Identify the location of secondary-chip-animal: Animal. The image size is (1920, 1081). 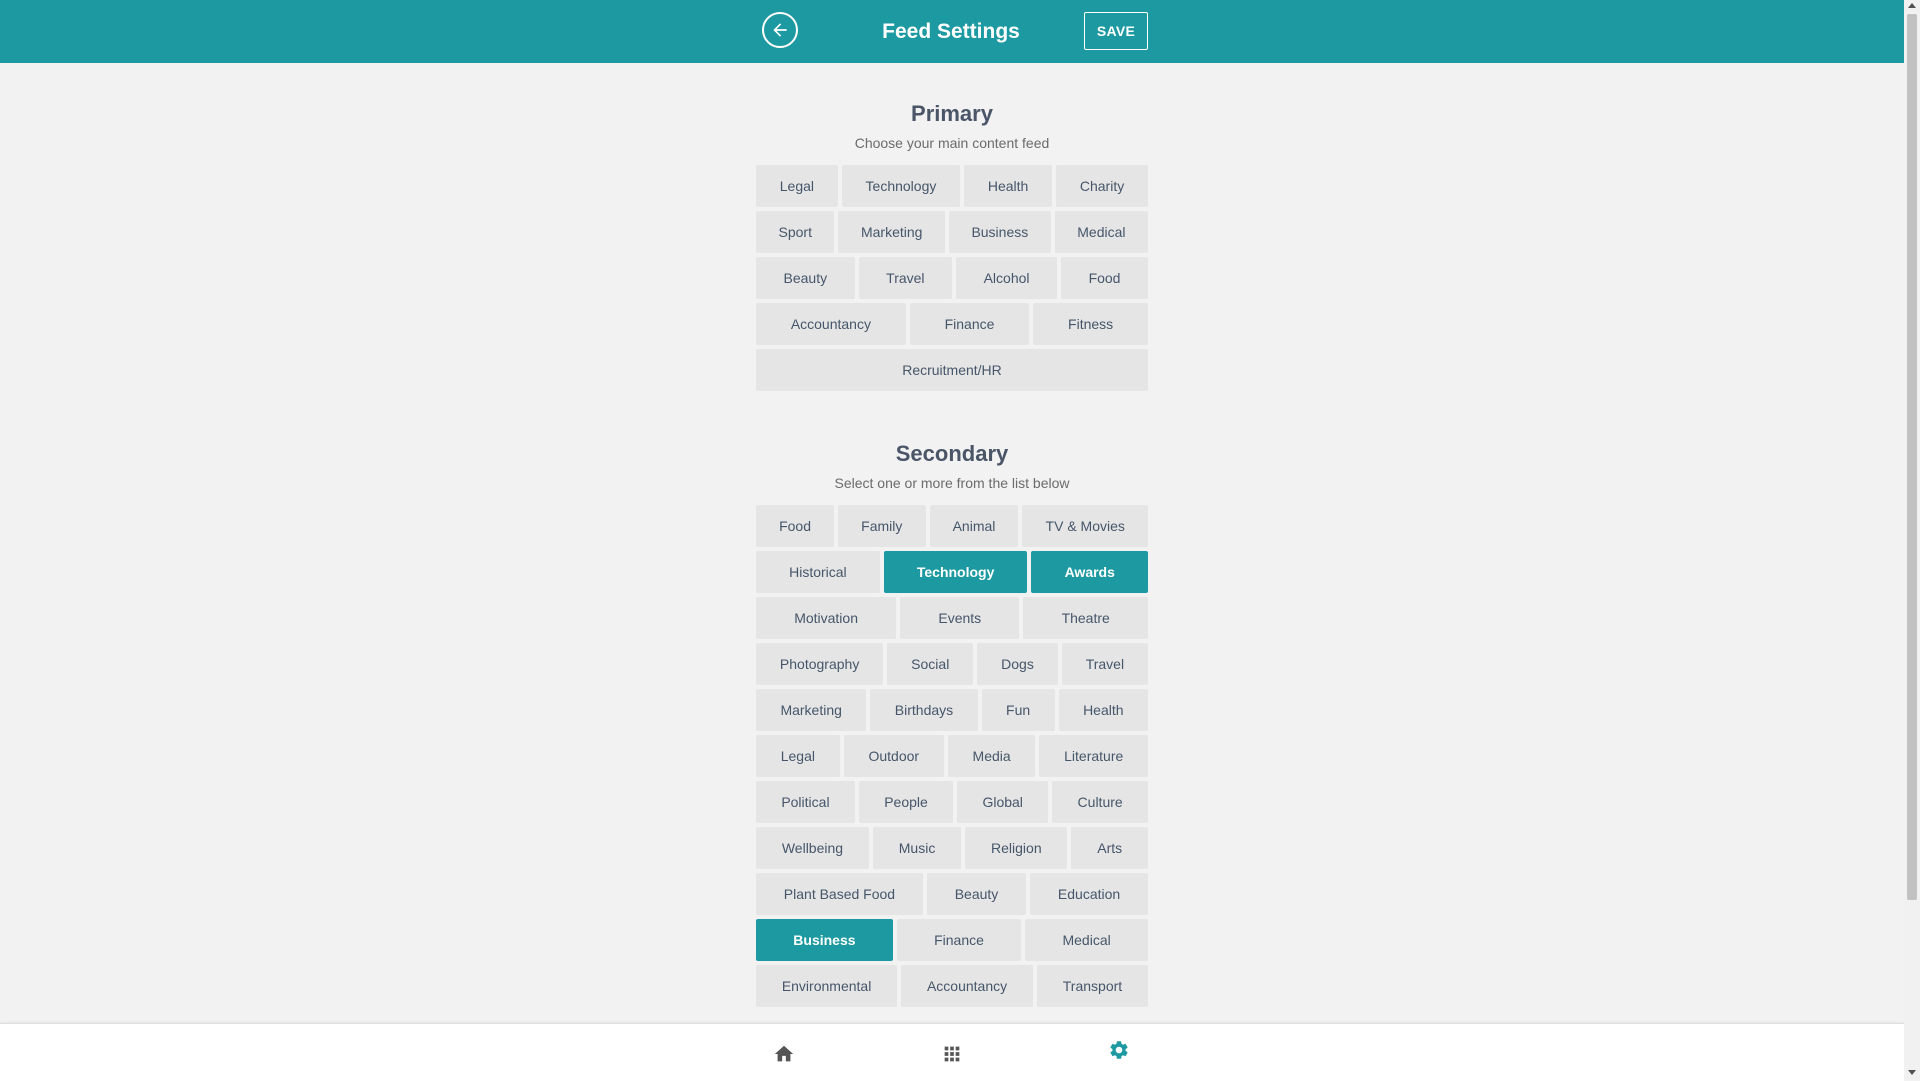
(974, 526).